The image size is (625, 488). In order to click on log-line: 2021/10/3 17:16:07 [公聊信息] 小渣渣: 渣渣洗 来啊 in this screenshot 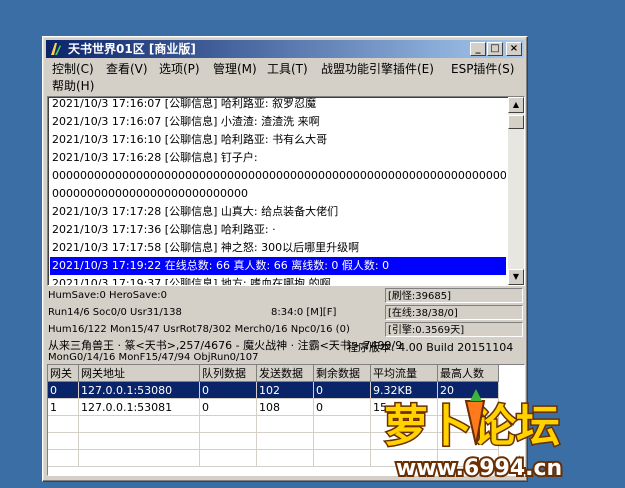, I will do `click(278, 122)`.